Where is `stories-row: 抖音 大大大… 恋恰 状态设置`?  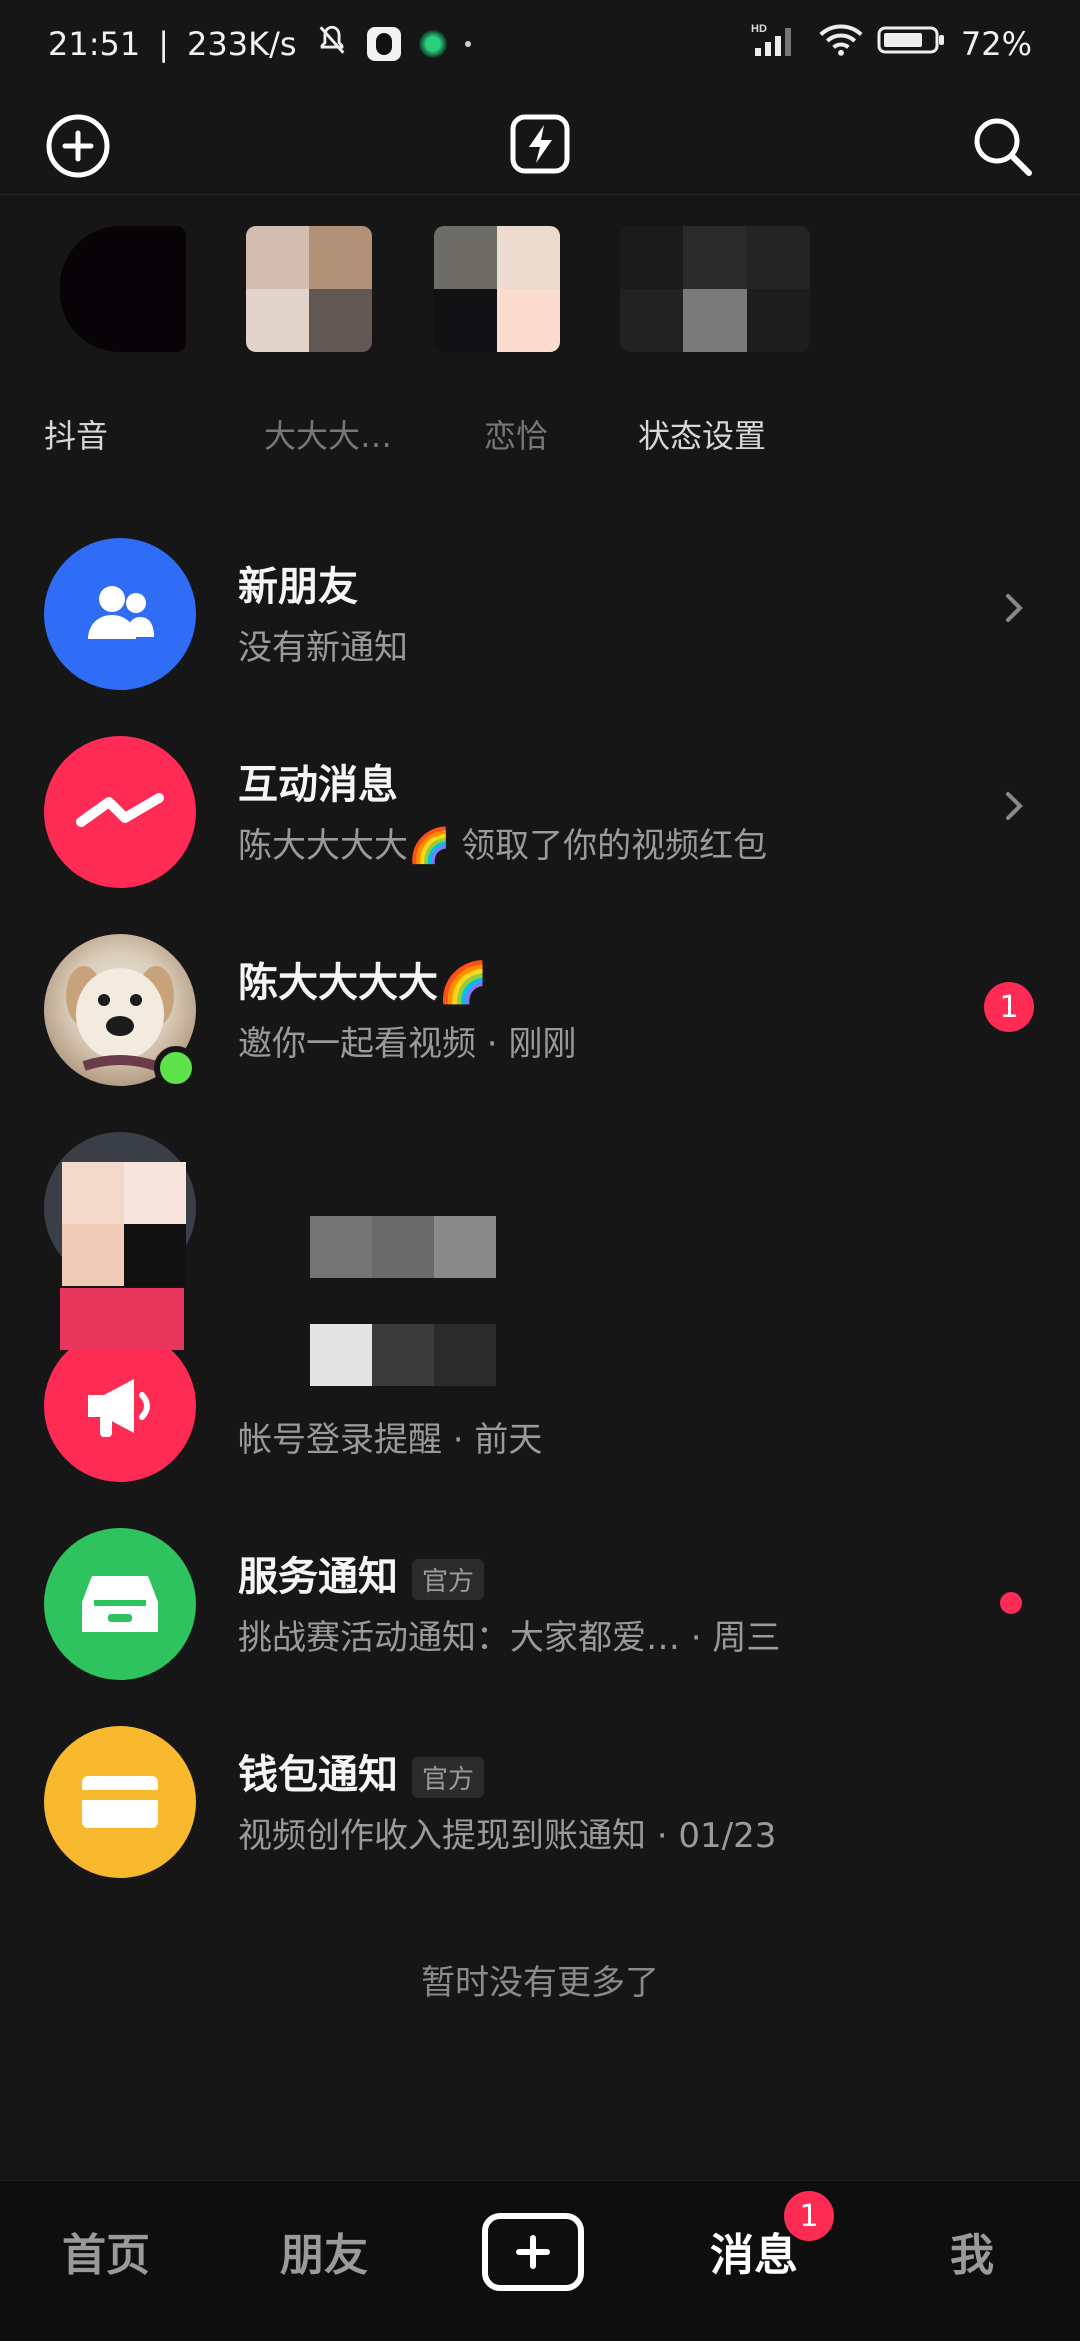
stories-row: 抖音 大大大… 恋恰 状态设置 is located at coordinates (540, 344).